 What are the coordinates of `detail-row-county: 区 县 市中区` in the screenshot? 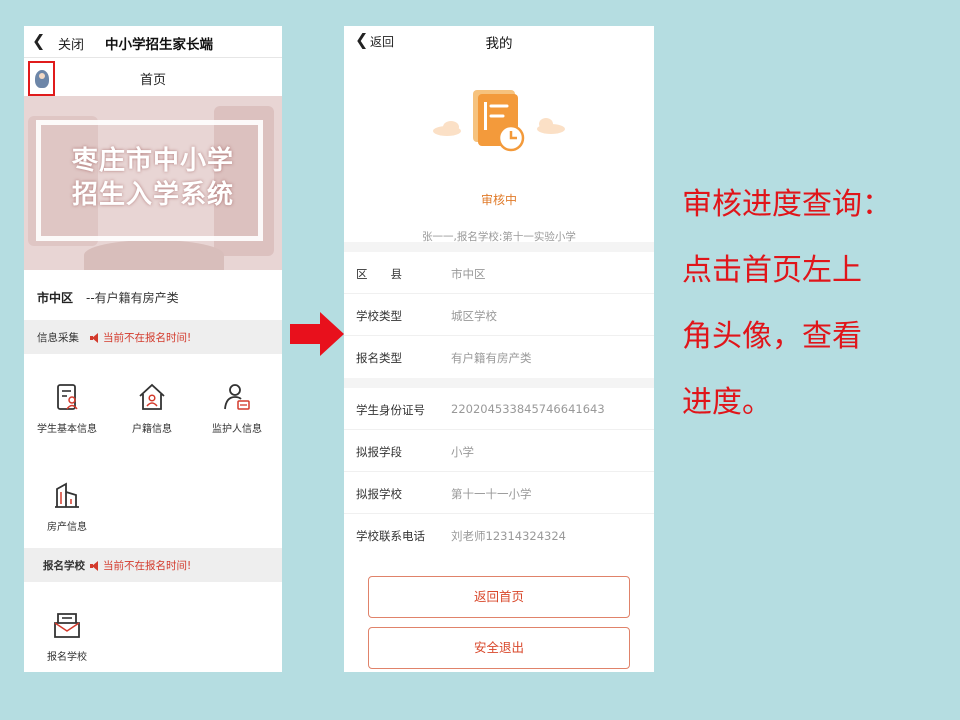 It's located at (499, 273).